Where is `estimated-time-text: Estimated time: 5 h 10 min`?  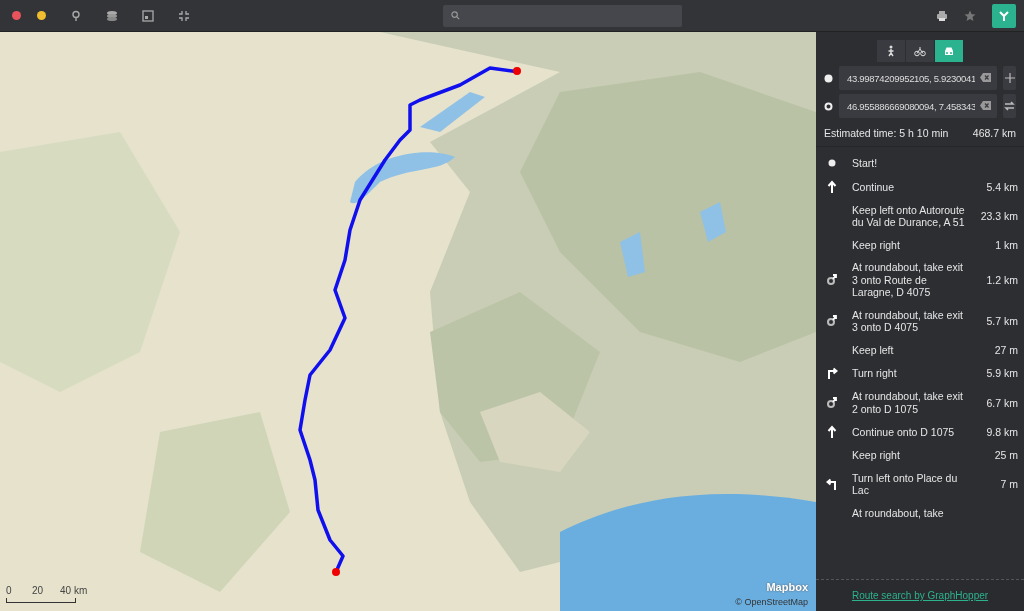 estimated-time-text: Estimated time: 5 h 10 min is located at coordinates (886, 133).